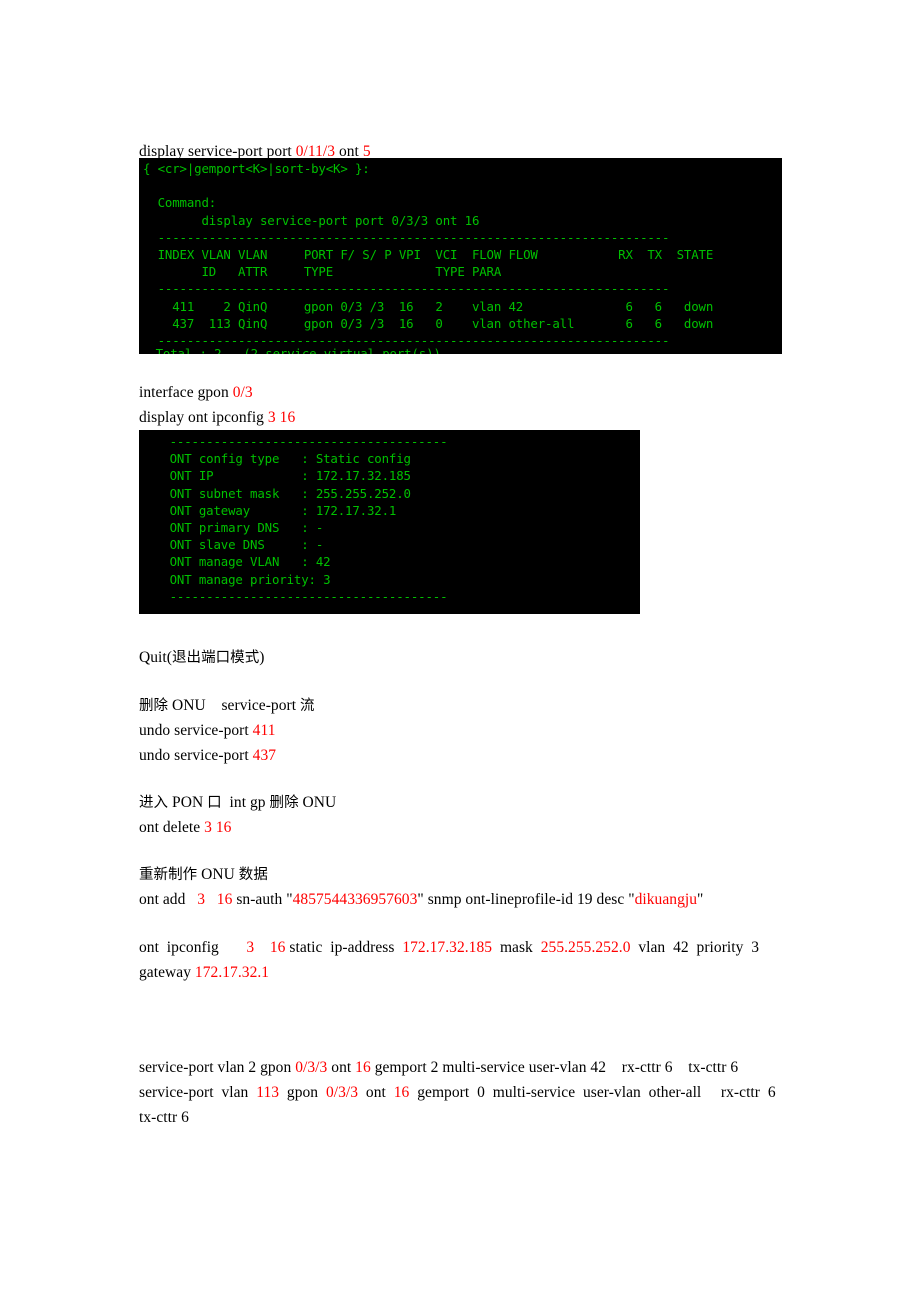  I want to click on terminal-line: { <cr>|gemport<K>|sort-by<K> }:, so click(256, 168).